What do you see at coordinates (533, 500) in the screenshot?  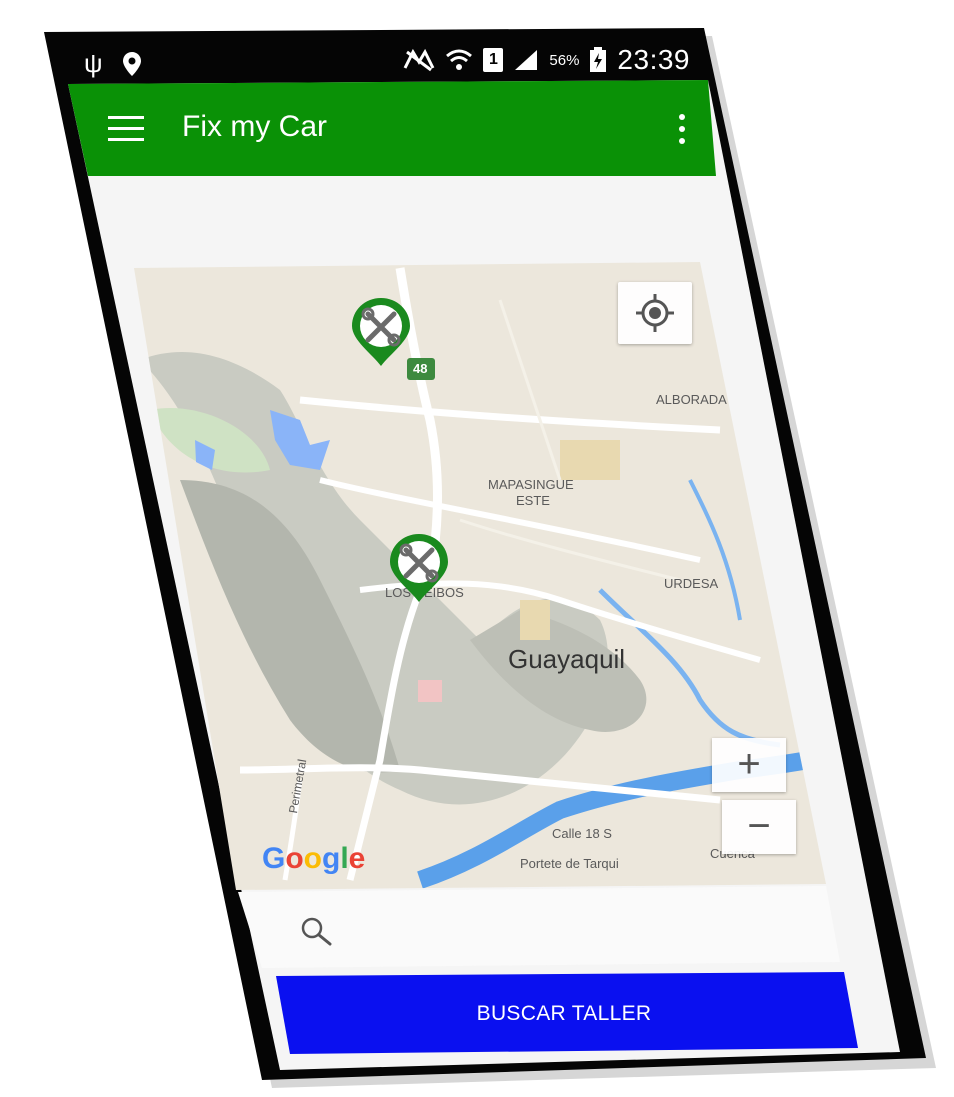 I see `map-label-este: ESTE` at bounding box center [533, 500].